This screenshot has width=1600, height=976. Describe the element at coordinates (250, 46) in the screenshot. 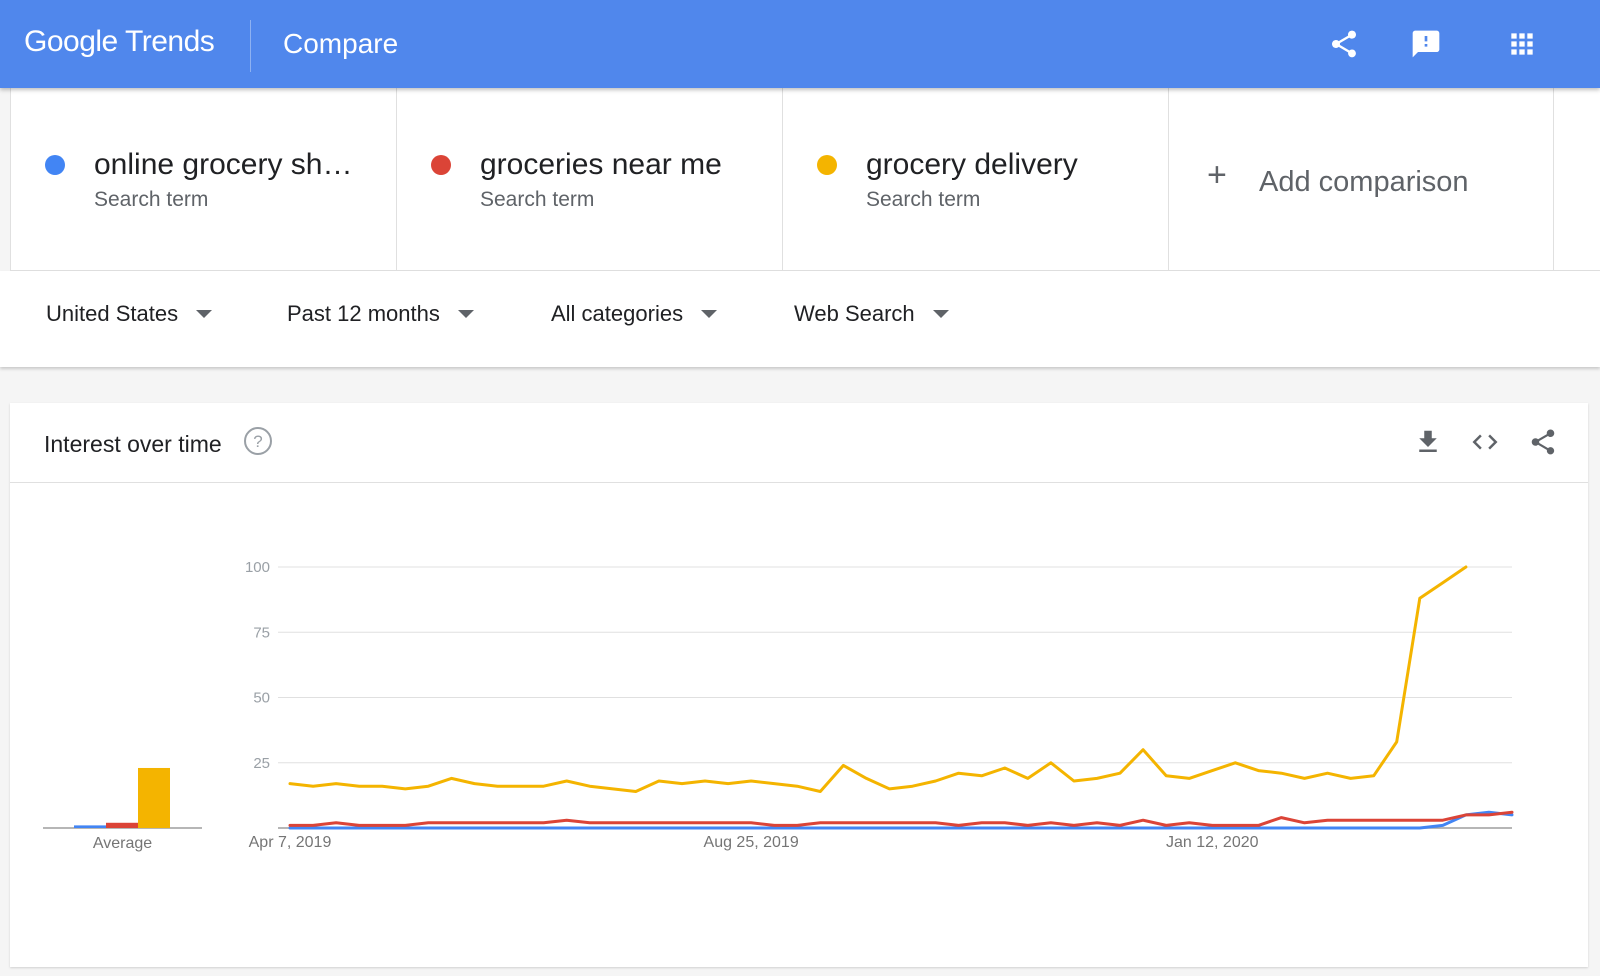

I see `header-divider` at that location.